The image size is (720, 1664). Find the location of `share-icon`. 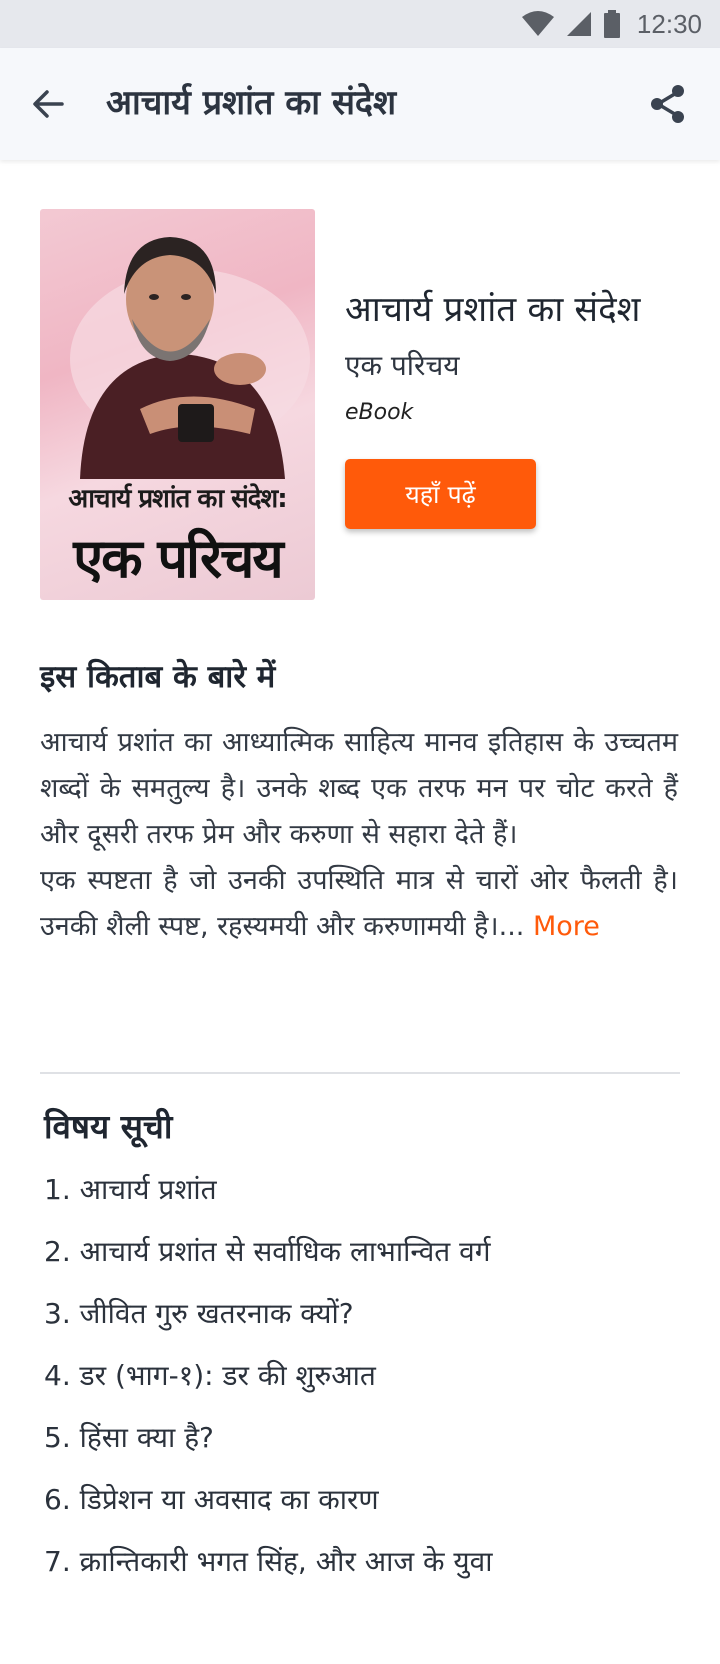

share-icon is located at coordinates (668, 107).